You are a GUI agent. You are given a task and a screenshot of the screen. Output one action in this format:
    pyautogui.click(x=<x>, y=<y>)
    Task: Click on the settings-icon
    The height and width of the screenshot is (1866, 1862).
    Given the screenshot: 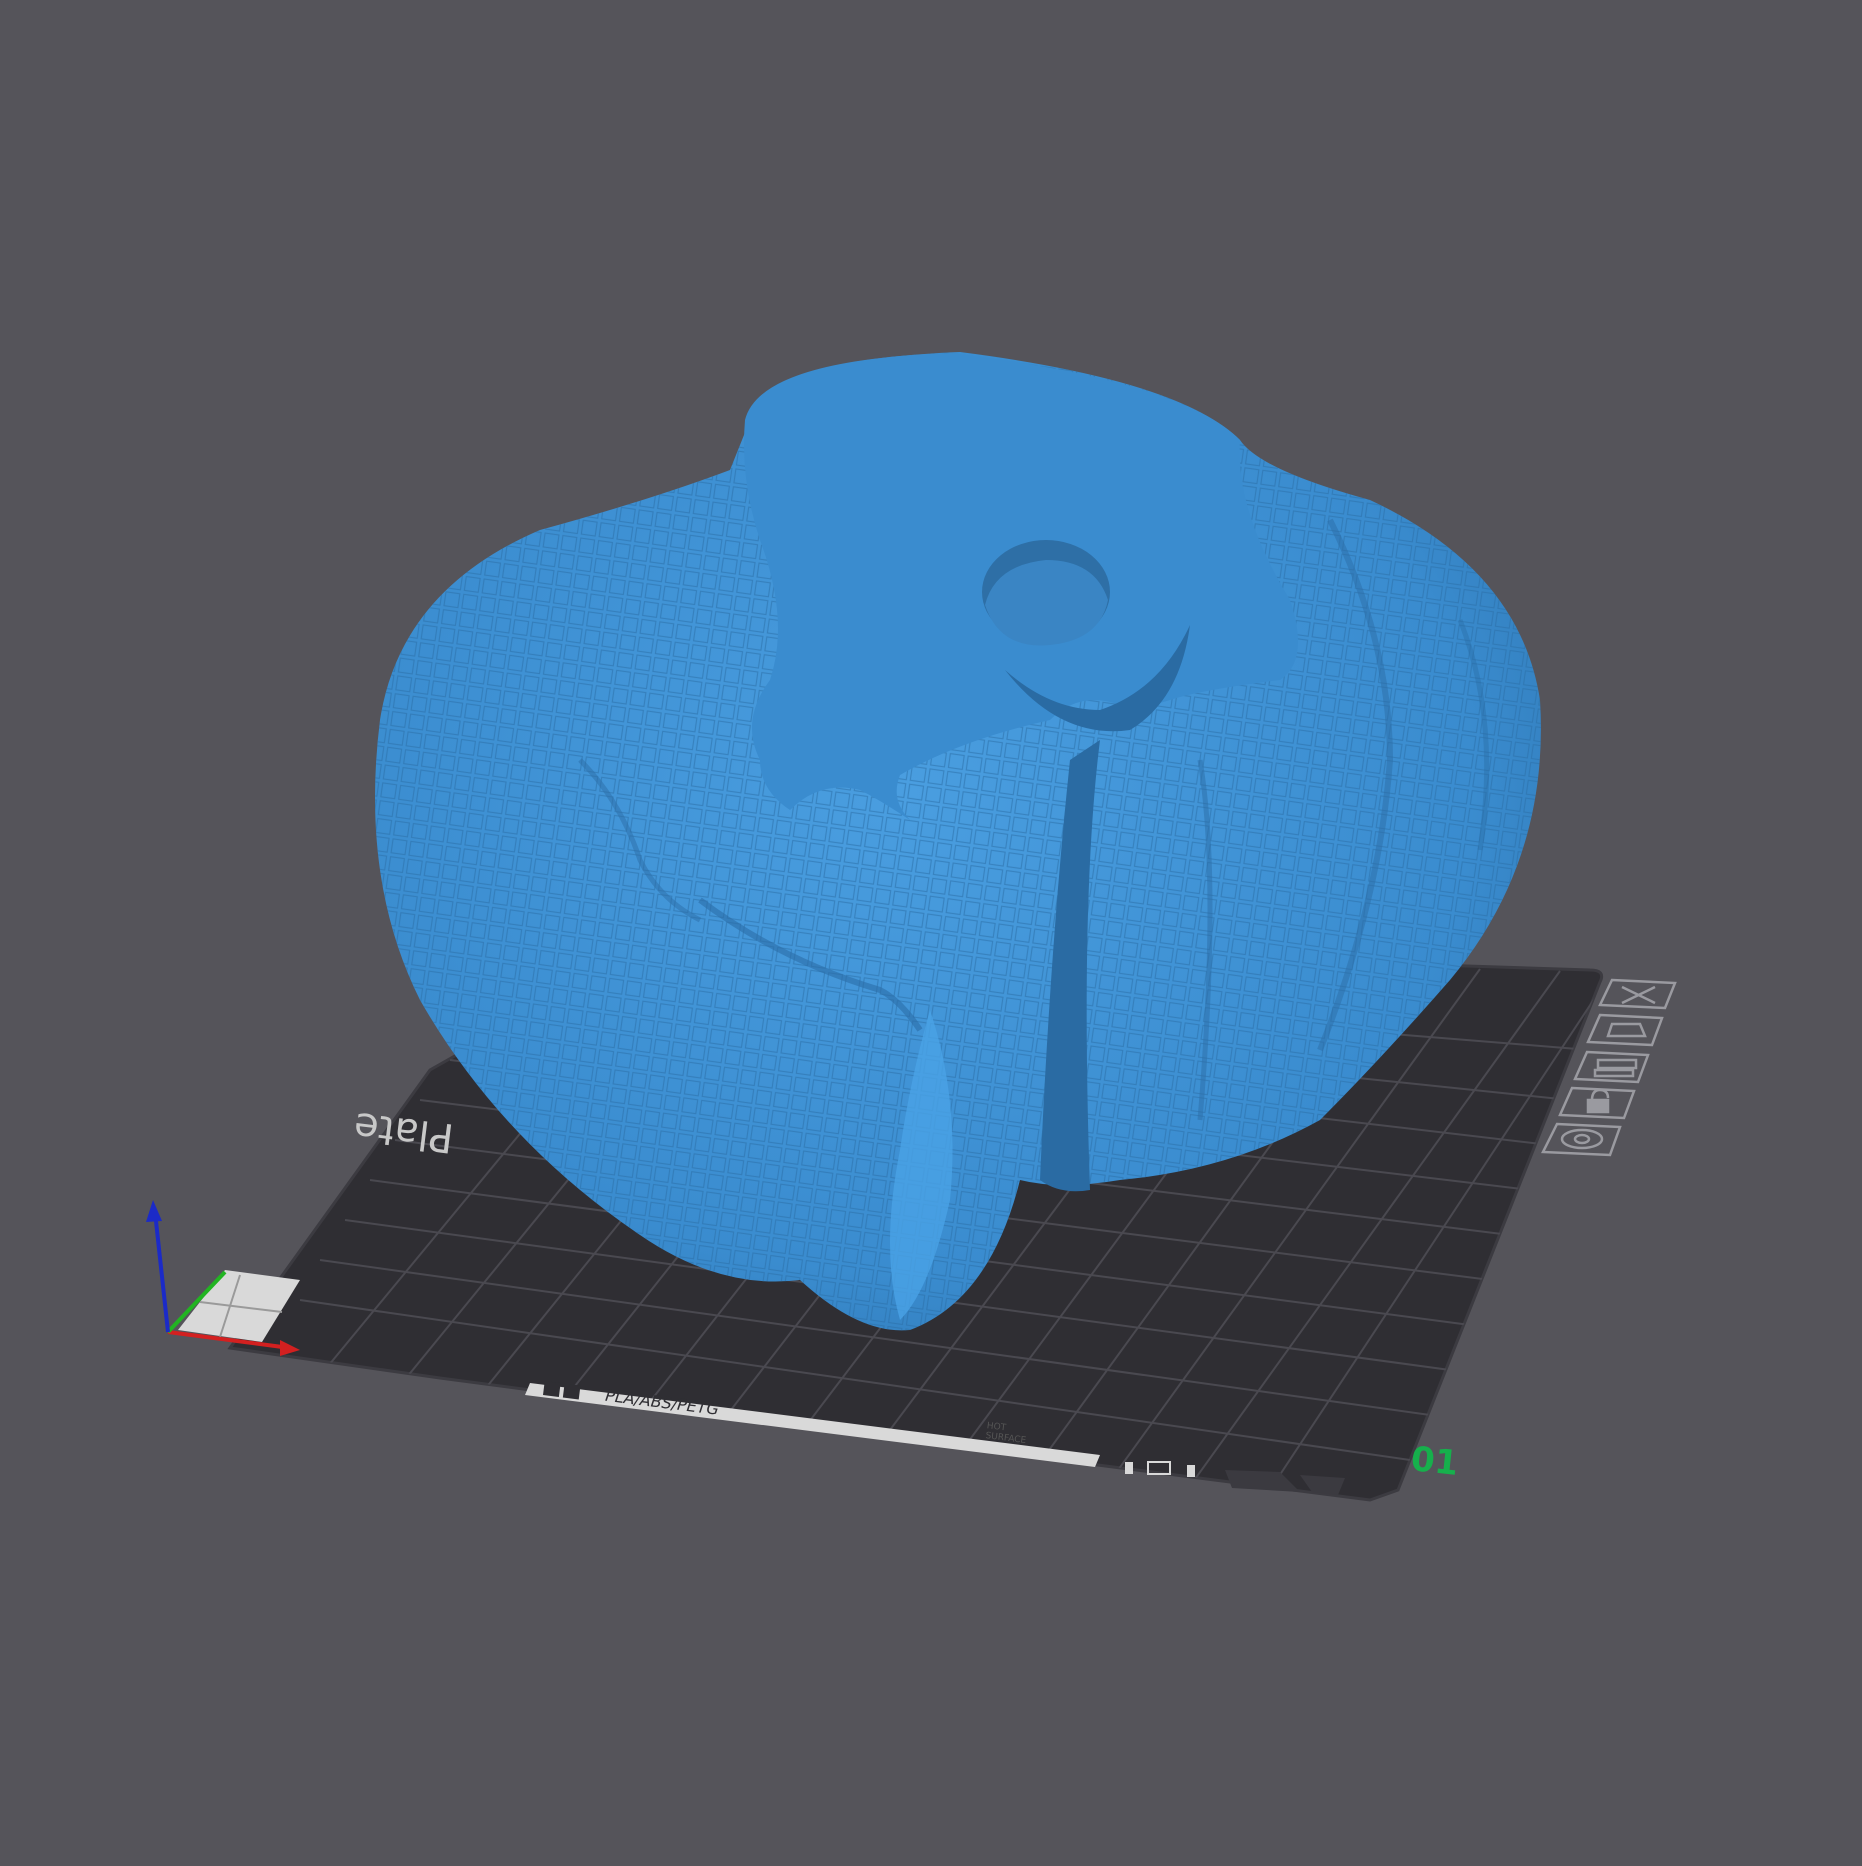 What is the action you would take?
    pyautogui.click(x=1581, y=1139)
    